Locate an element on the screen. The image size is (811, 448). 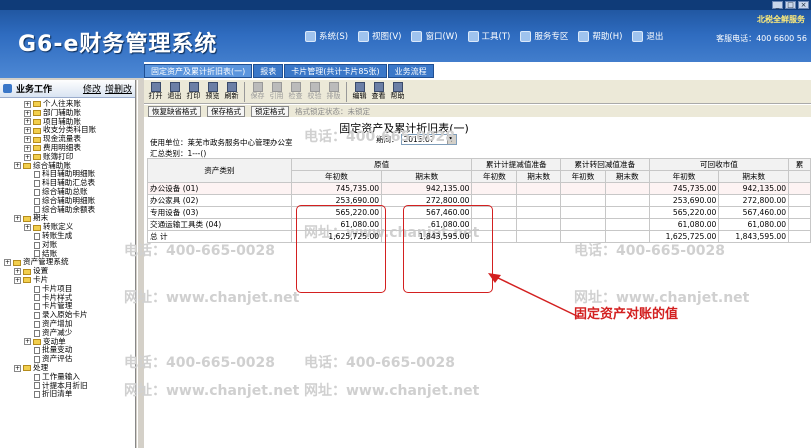
refresh-icon is located at coordinates (231, 87).